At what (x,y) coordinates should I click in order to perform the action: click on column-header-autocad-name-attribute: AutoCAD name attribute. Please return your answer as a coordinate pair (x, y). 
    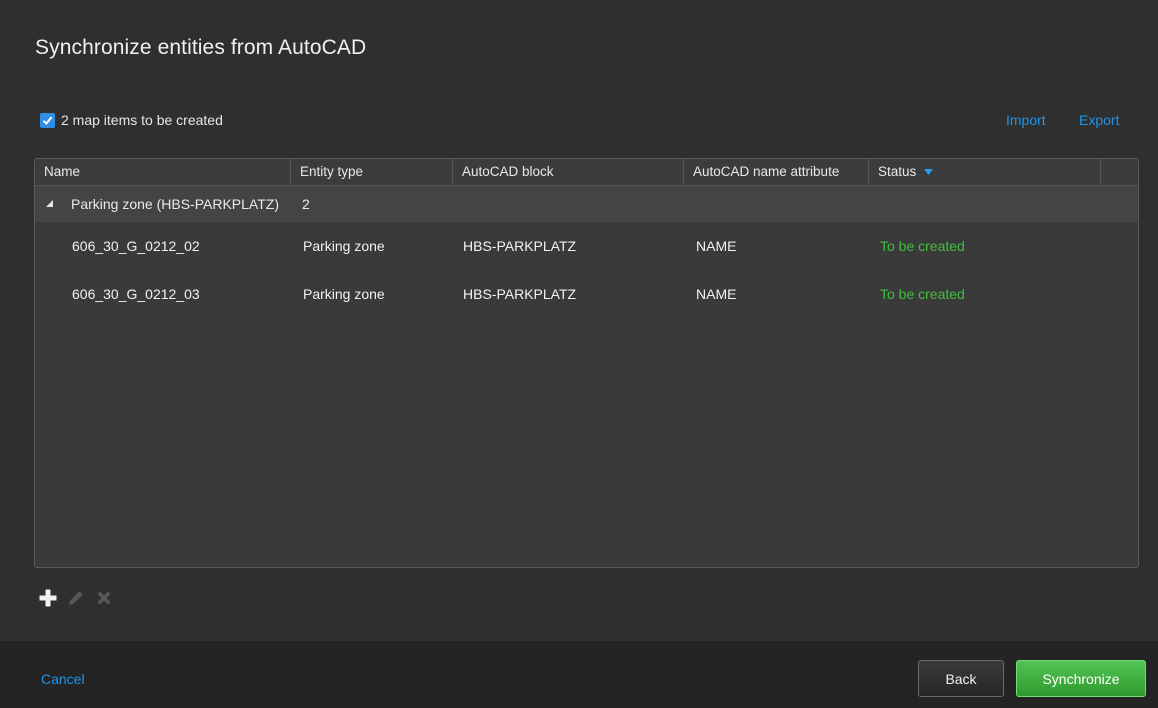
    Looking at the image, I should click on (776, 172).